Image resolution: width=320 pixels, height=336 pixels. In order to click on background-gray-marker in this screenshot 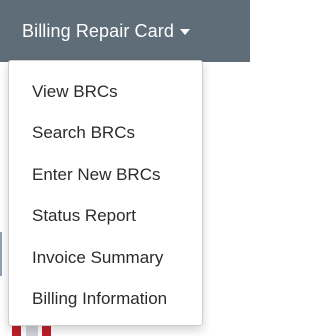, I will do `click(32, 331)`.